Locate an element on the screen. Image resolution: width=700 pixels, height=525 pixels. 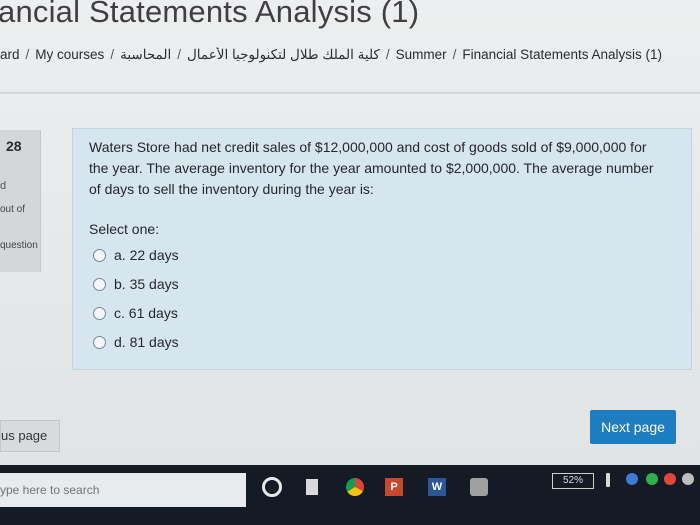
download-icon is located at coordinates (608, 480).